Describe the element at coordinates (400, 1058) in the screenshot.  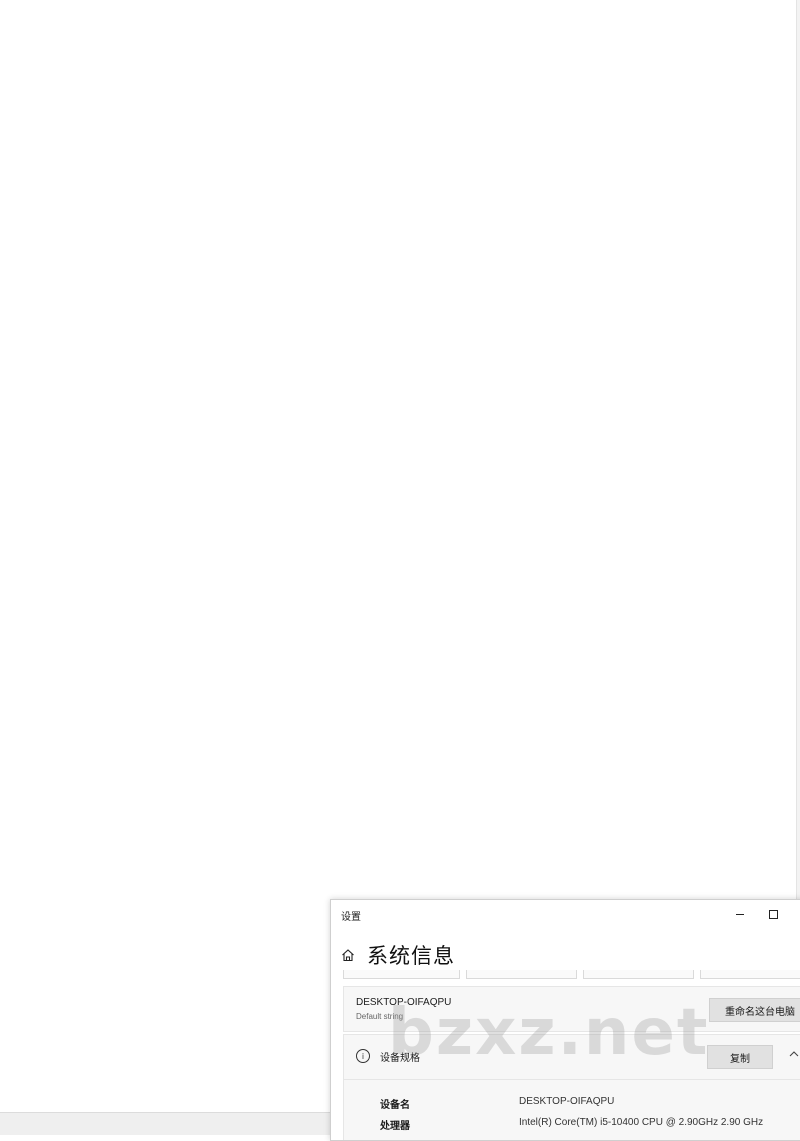
I see `device-specs-label: 设备规格` at that location.